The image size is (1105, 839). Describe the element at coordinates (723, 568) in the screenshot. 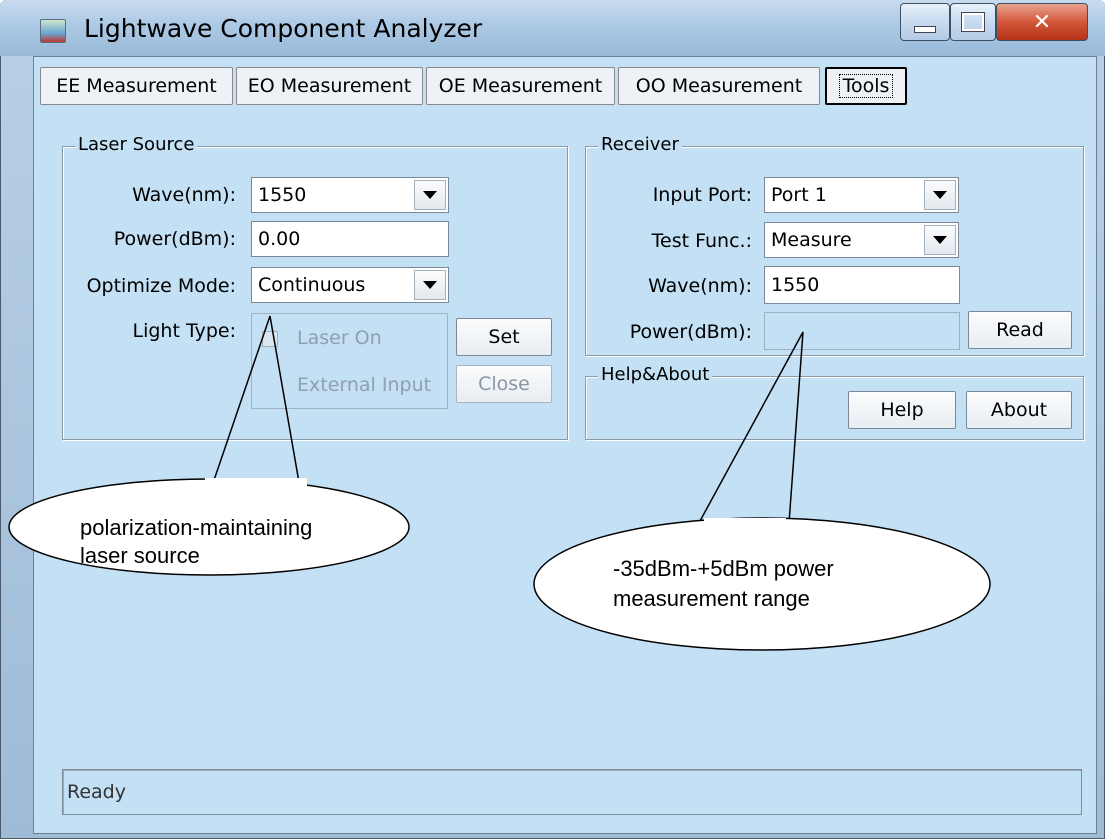

I see `right-callout-line1: -35dBm-+5dBm power` at that location.